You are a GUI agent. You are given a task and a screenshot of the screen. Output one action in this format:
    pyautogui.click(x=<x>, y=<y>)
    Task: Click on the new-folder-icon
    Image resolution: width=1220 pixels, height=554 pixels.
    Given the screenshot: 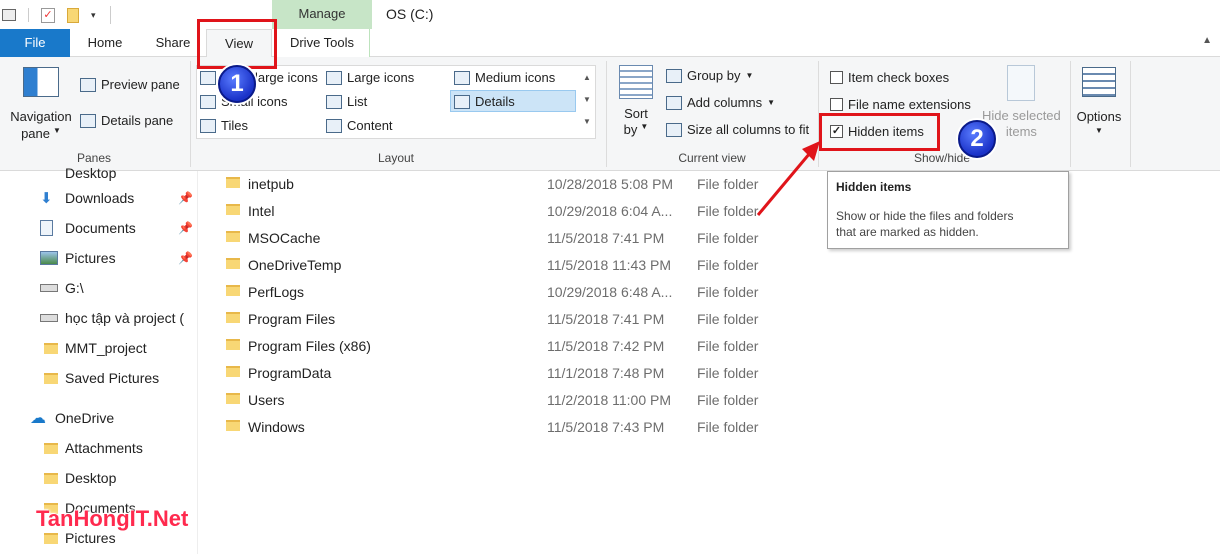 What is the action you would take?
    pyautogui.click(x=73, y=15)
    